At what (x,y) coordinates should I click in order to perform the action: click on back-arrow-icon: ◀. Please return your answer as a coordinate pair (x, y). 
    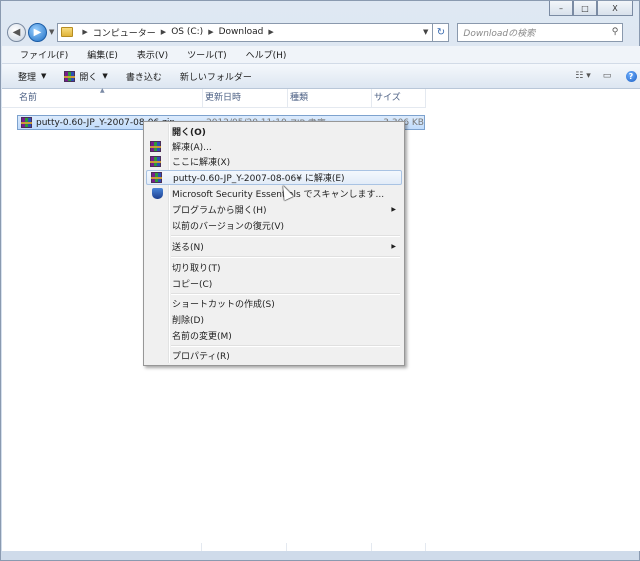
    Looking at the image, I should click on (16, 32).